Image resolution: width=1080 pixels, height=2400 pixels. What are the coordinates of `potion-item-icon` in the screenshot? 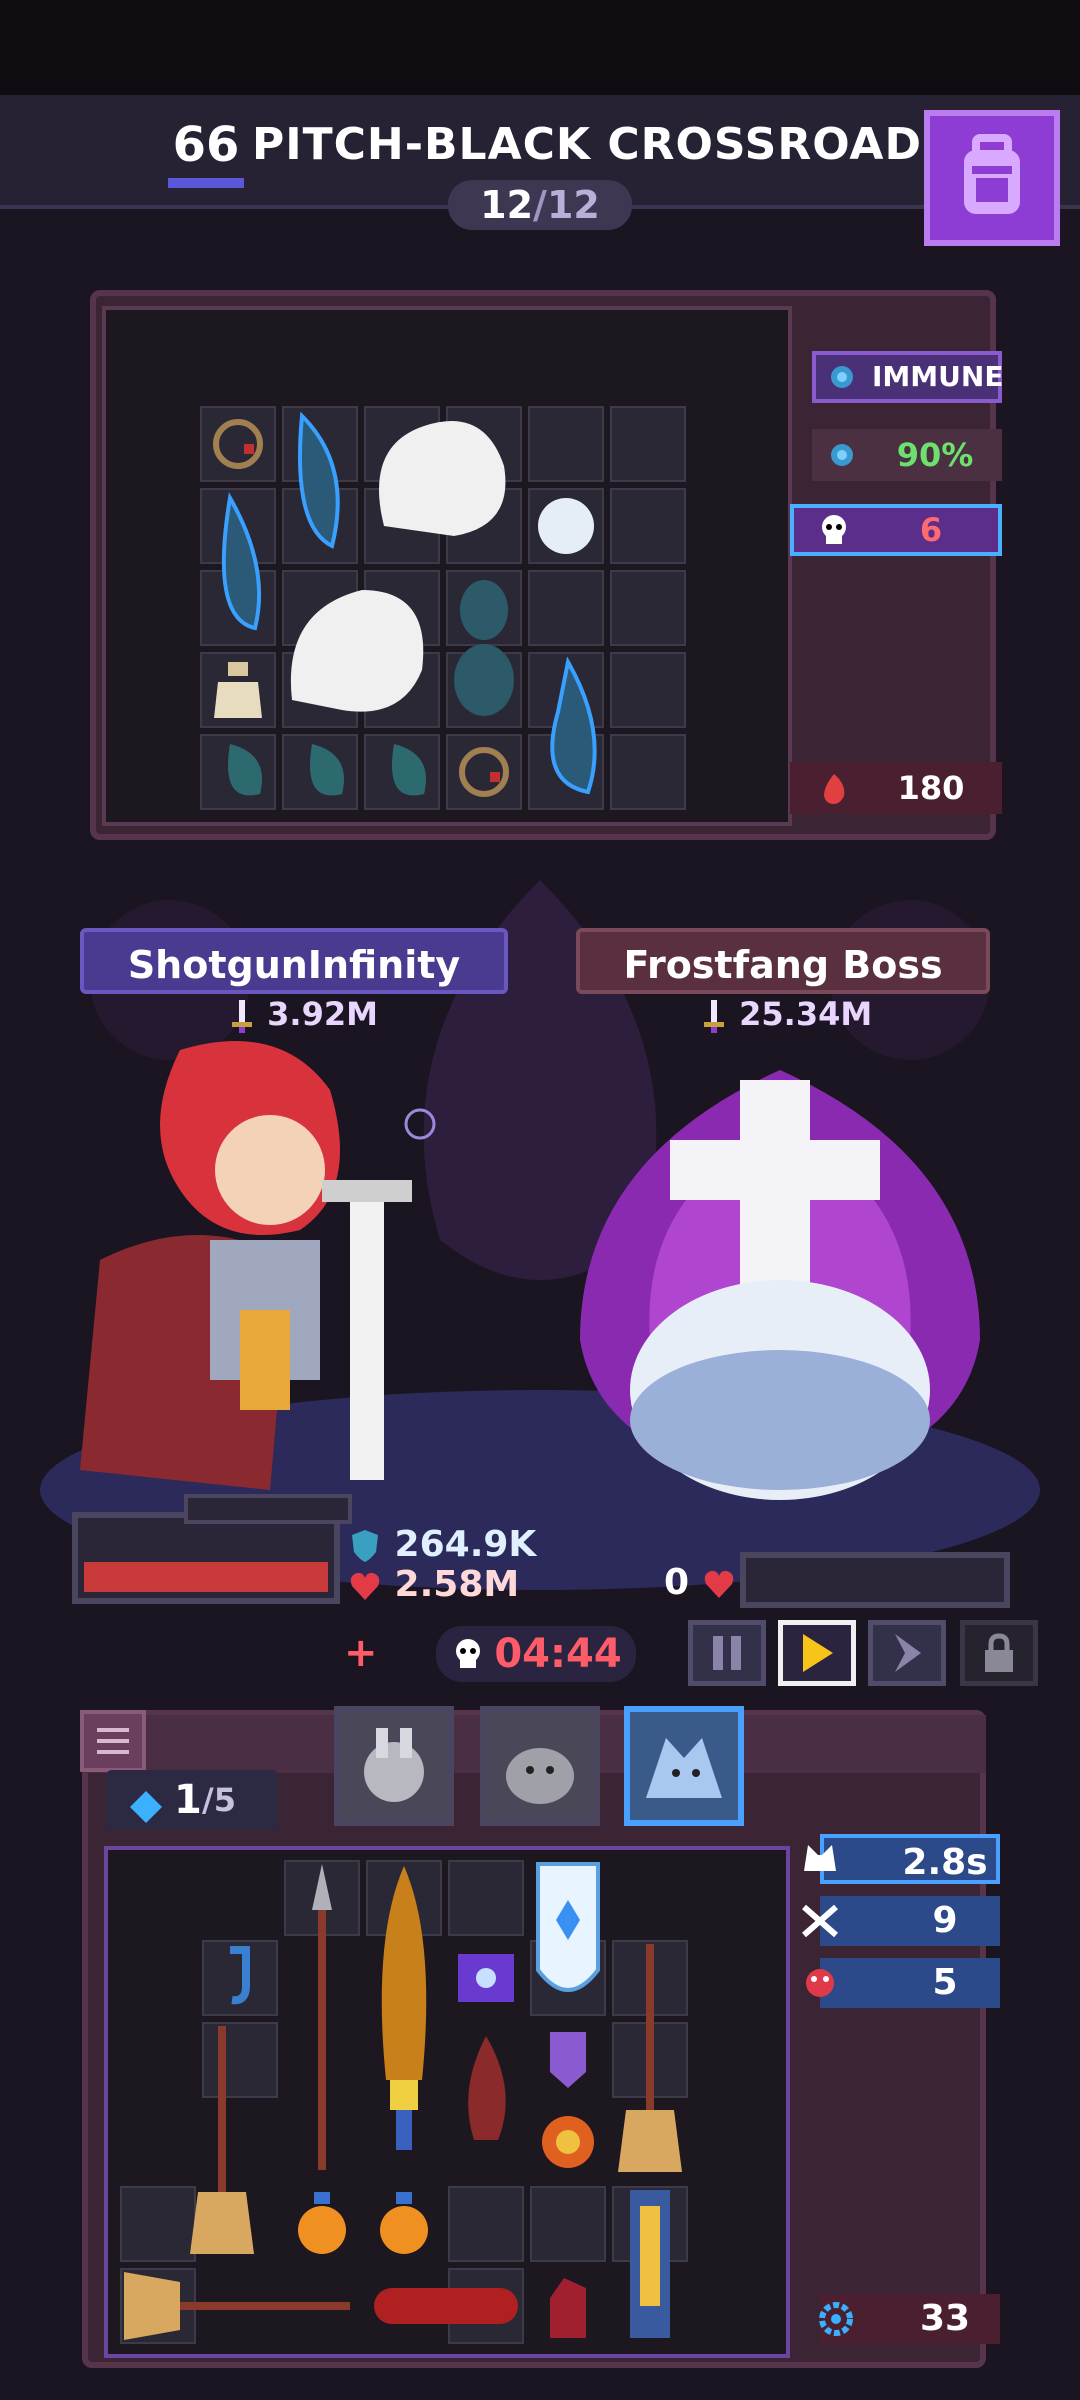 It's located at (238, 690).